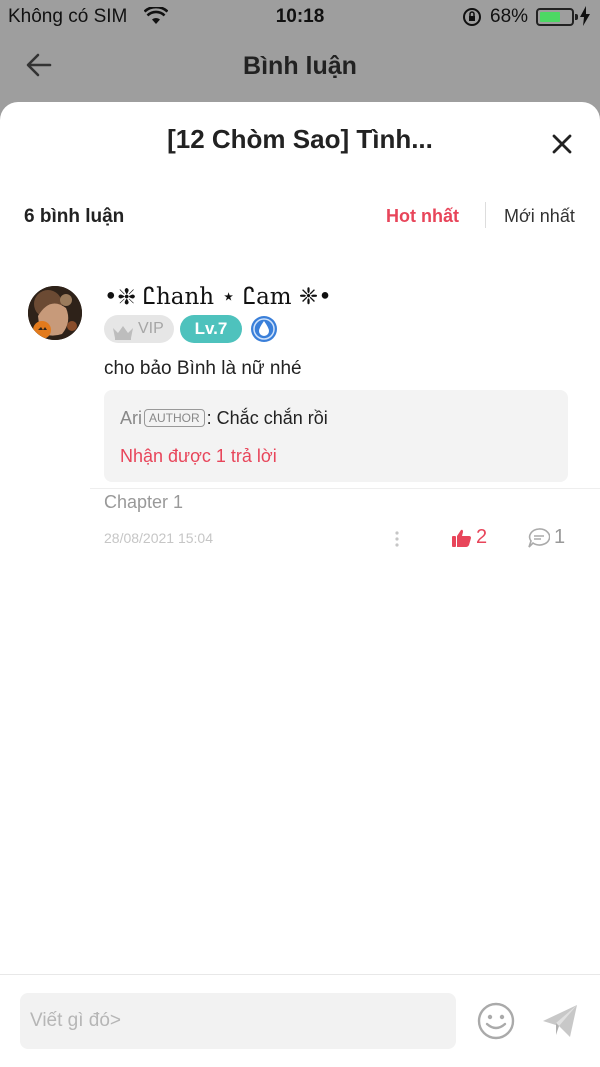  I want to click on emoji-icon, so click(496, 1021).